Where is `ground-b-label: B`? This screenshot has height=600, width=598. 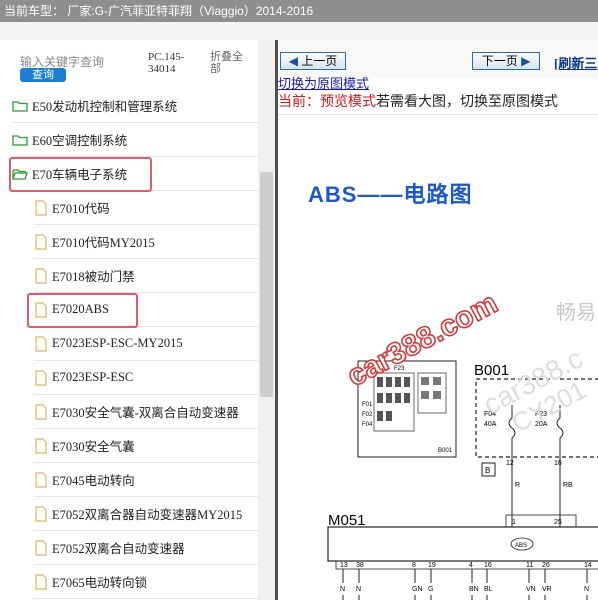 ground-b-label: B is located at coordinates (487, 470).